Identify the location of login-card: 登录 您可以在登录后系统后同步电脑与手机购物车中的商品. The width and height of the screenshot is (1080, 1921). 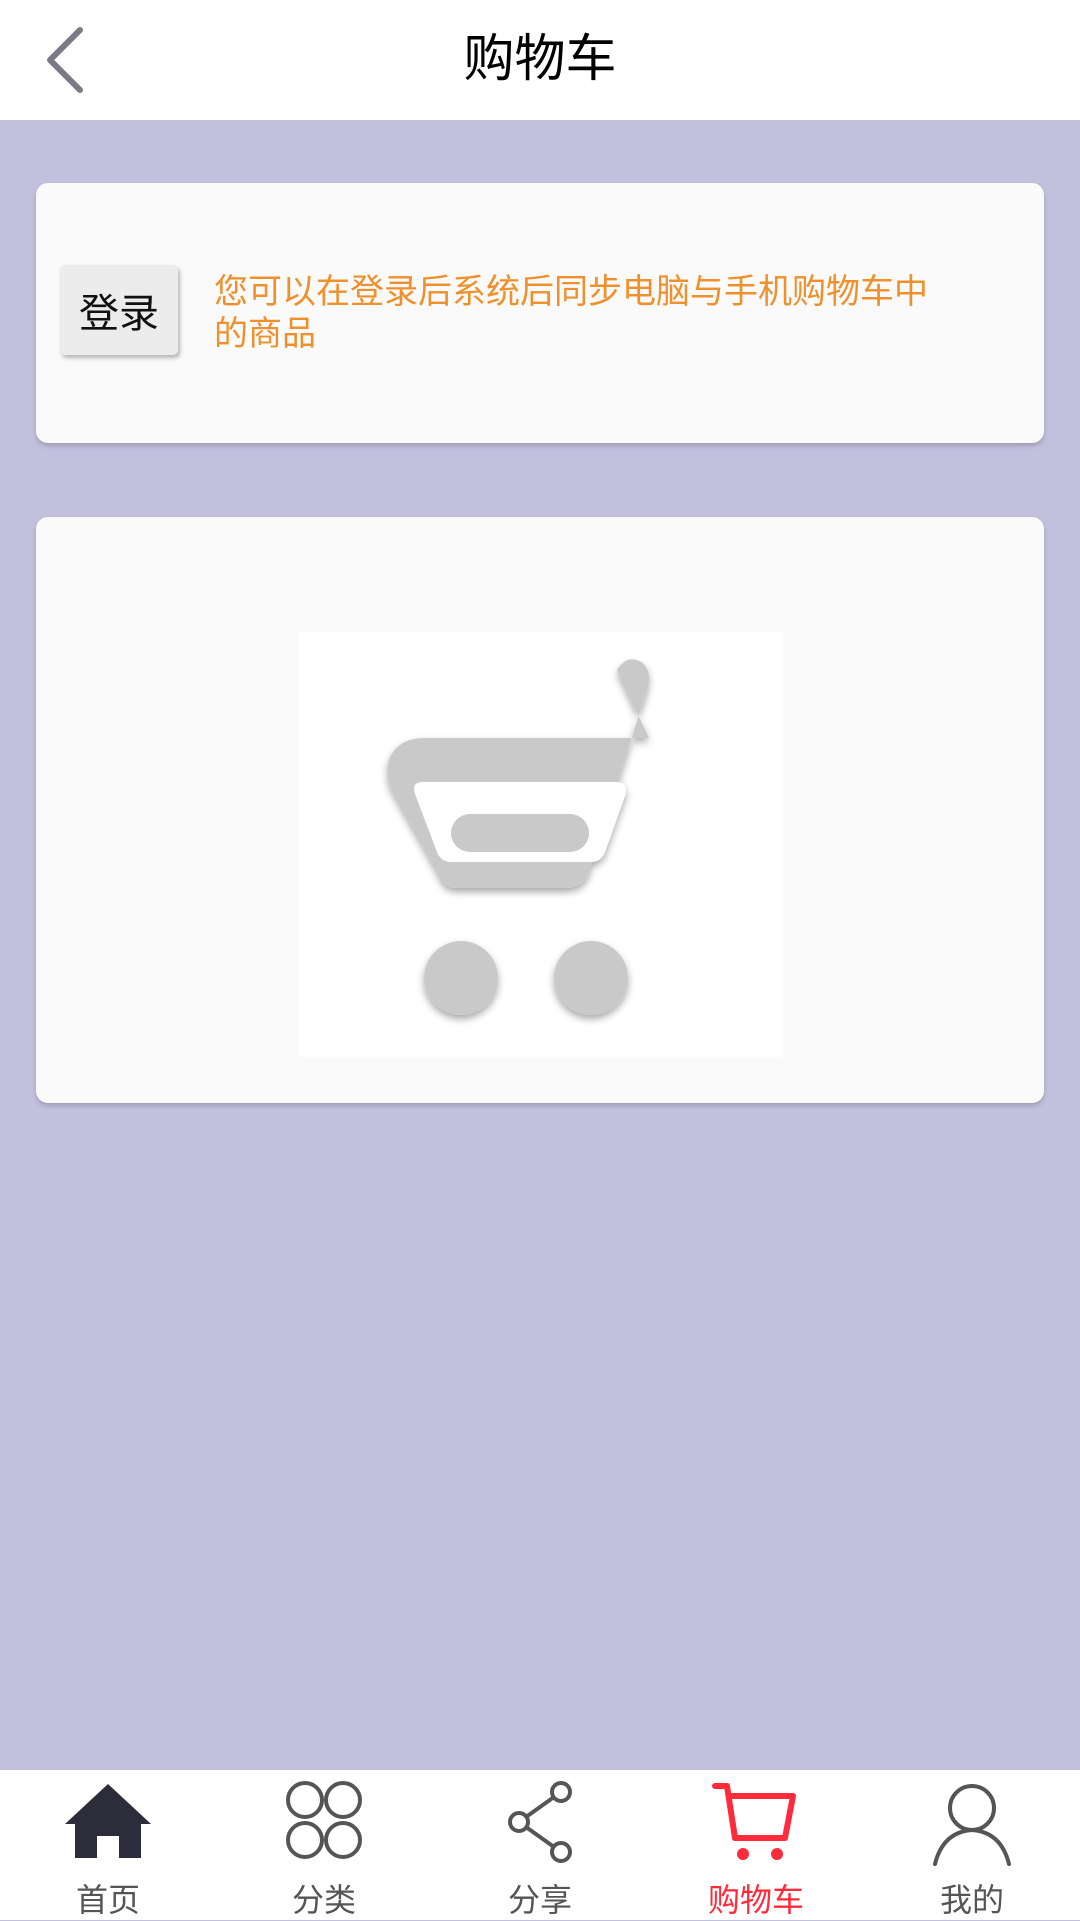
(540, 313).